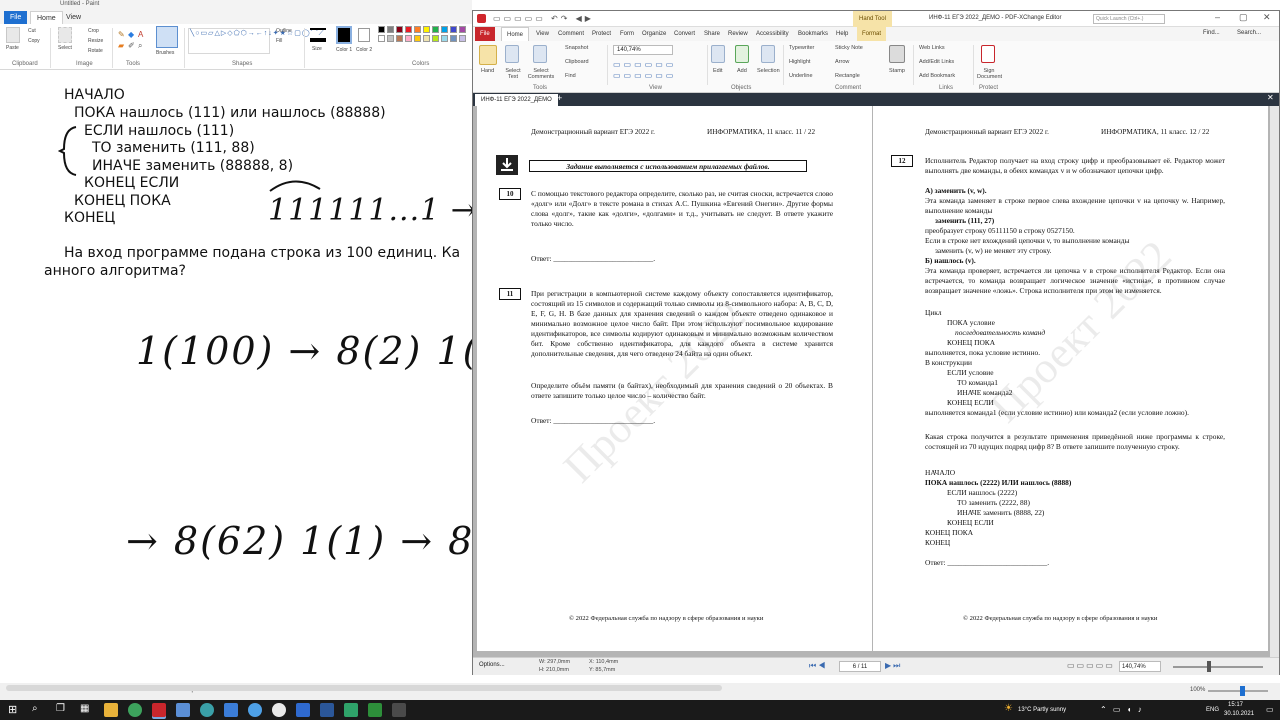 The height and width of the screenshot is (720, 1280). I want to click on brushes-icon, so click(167, 37).